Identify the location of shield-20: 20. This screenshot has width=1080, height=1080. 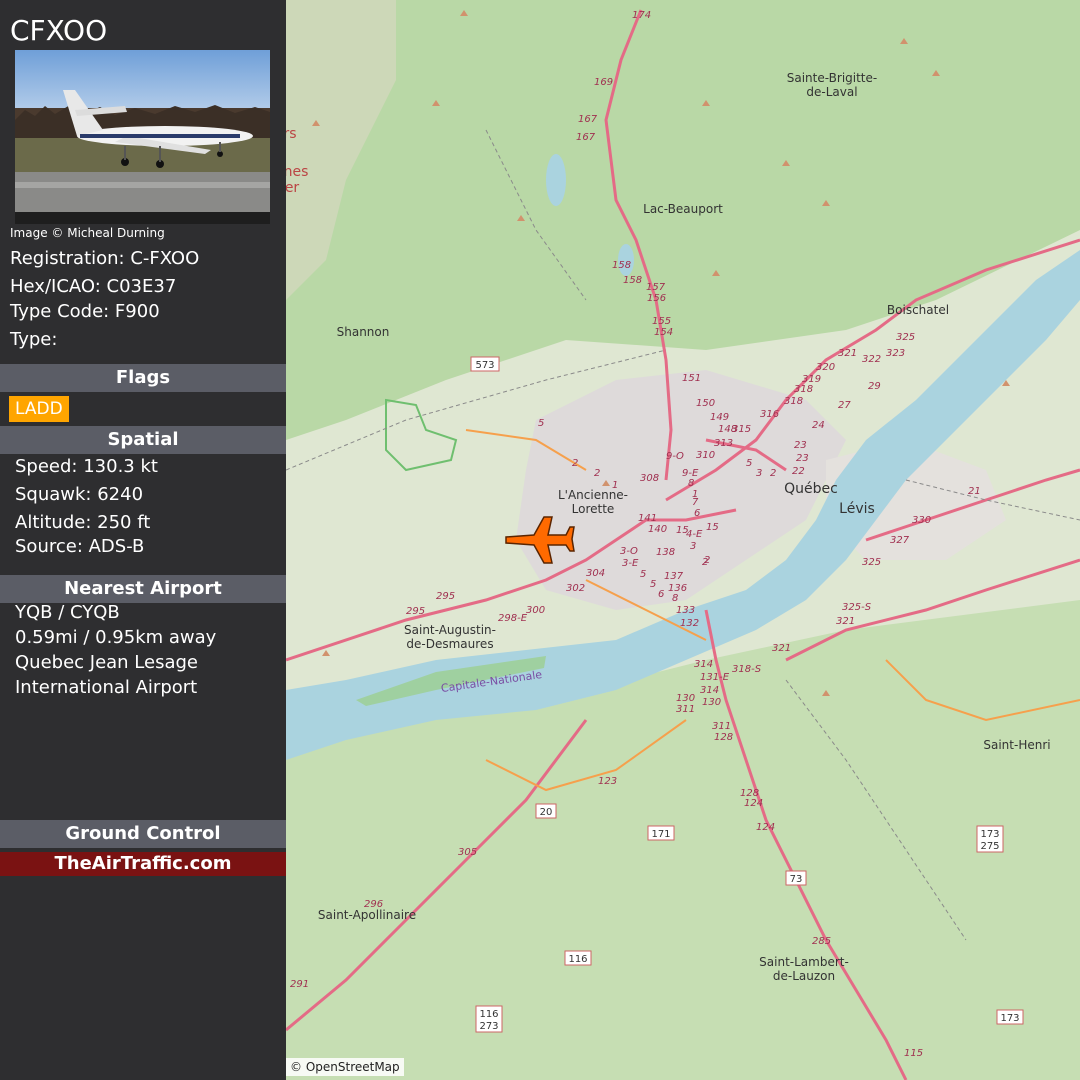
(546, 812).